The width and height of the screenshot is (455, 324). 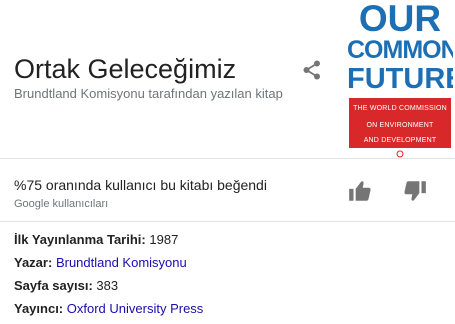 What do you see at coordinates (140, 185) in the screenshot?
I see `rating-text: %75 oranında kullanıcı bu kitabı beğendi` at bounding box center [140, 185].